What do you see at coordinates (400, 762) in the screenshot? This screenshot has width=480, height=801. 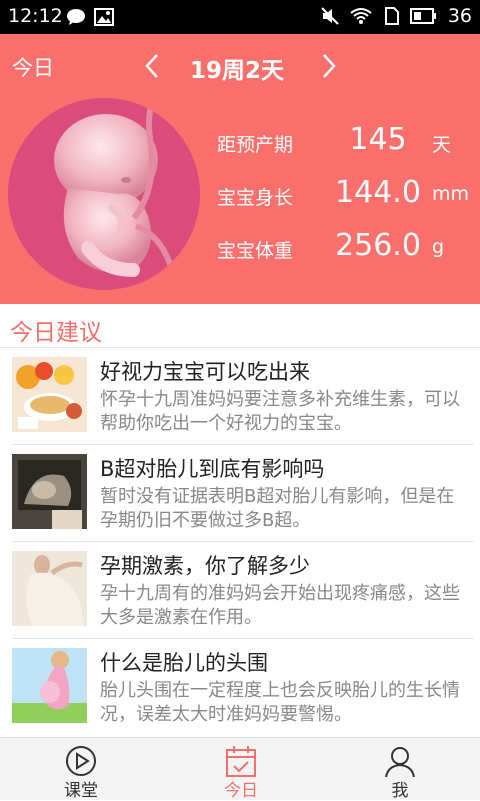 I see `user-icon` at bounding box center [400, 762].